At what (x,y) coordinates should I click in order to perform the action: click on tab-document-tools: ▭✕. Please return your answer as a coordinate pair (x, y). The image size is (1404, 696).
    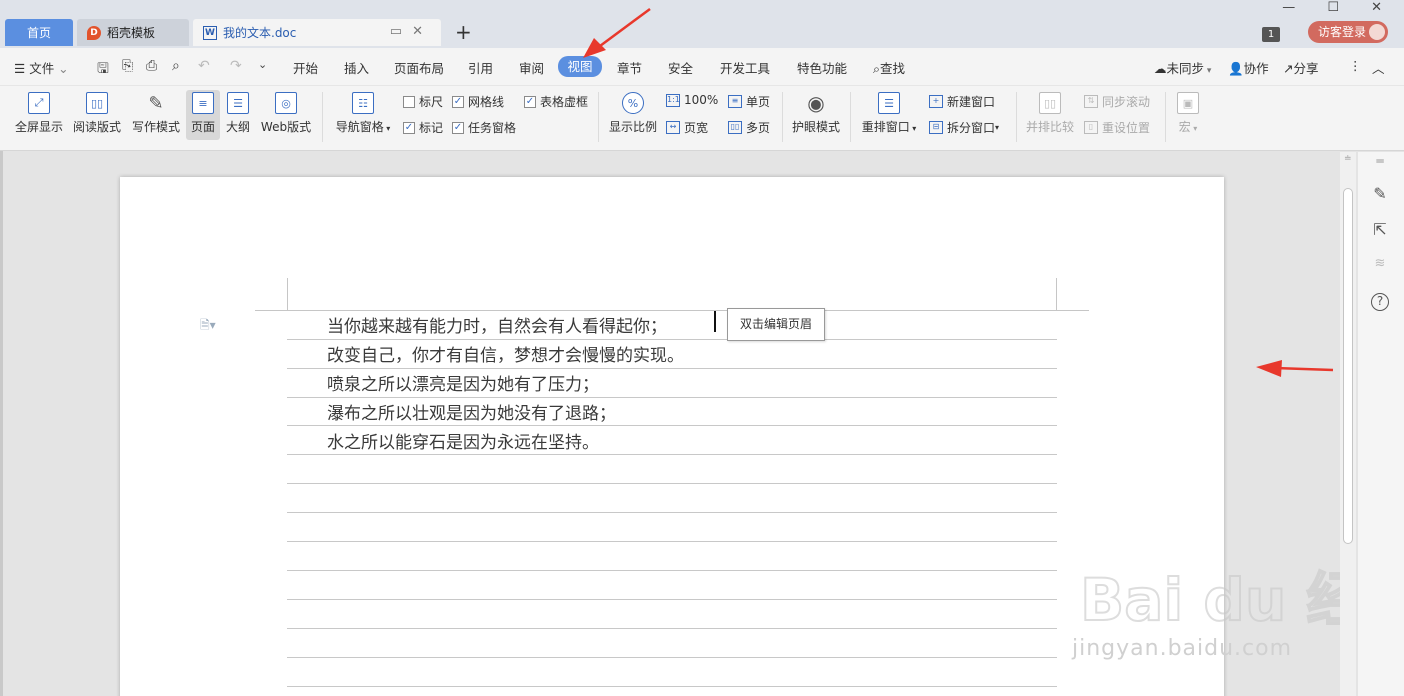
    Looking at the image, I should click on (411, 31).